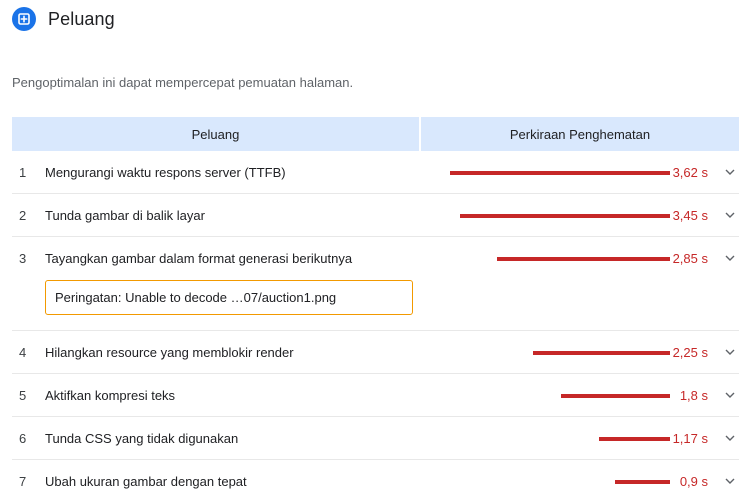 Image resolution: width=739 pixels, height=493 pixels. What do you see at coordinates (146, 481) in the screenshot?
I see `opportunity-title: Ubah ukuran gambar dengan tepat` at bounding box center [146, 481].